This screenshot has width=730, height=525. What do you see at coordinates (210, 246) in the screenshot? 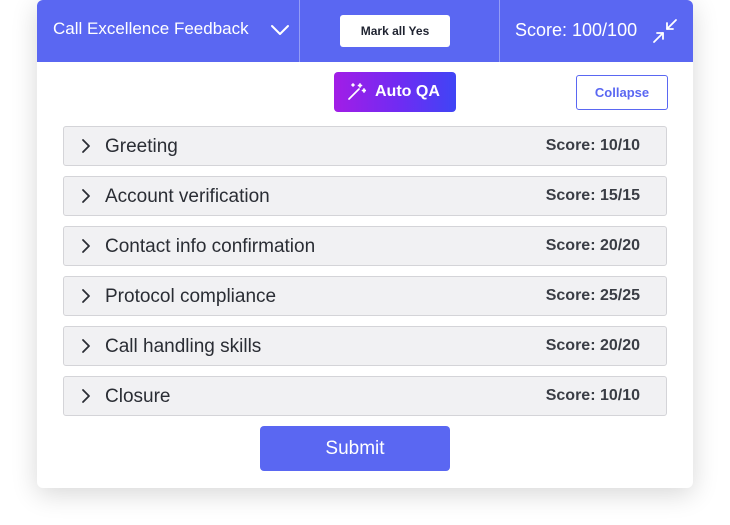
I see `section-name: Contact info confirmation` at bounding box center [210, 246].